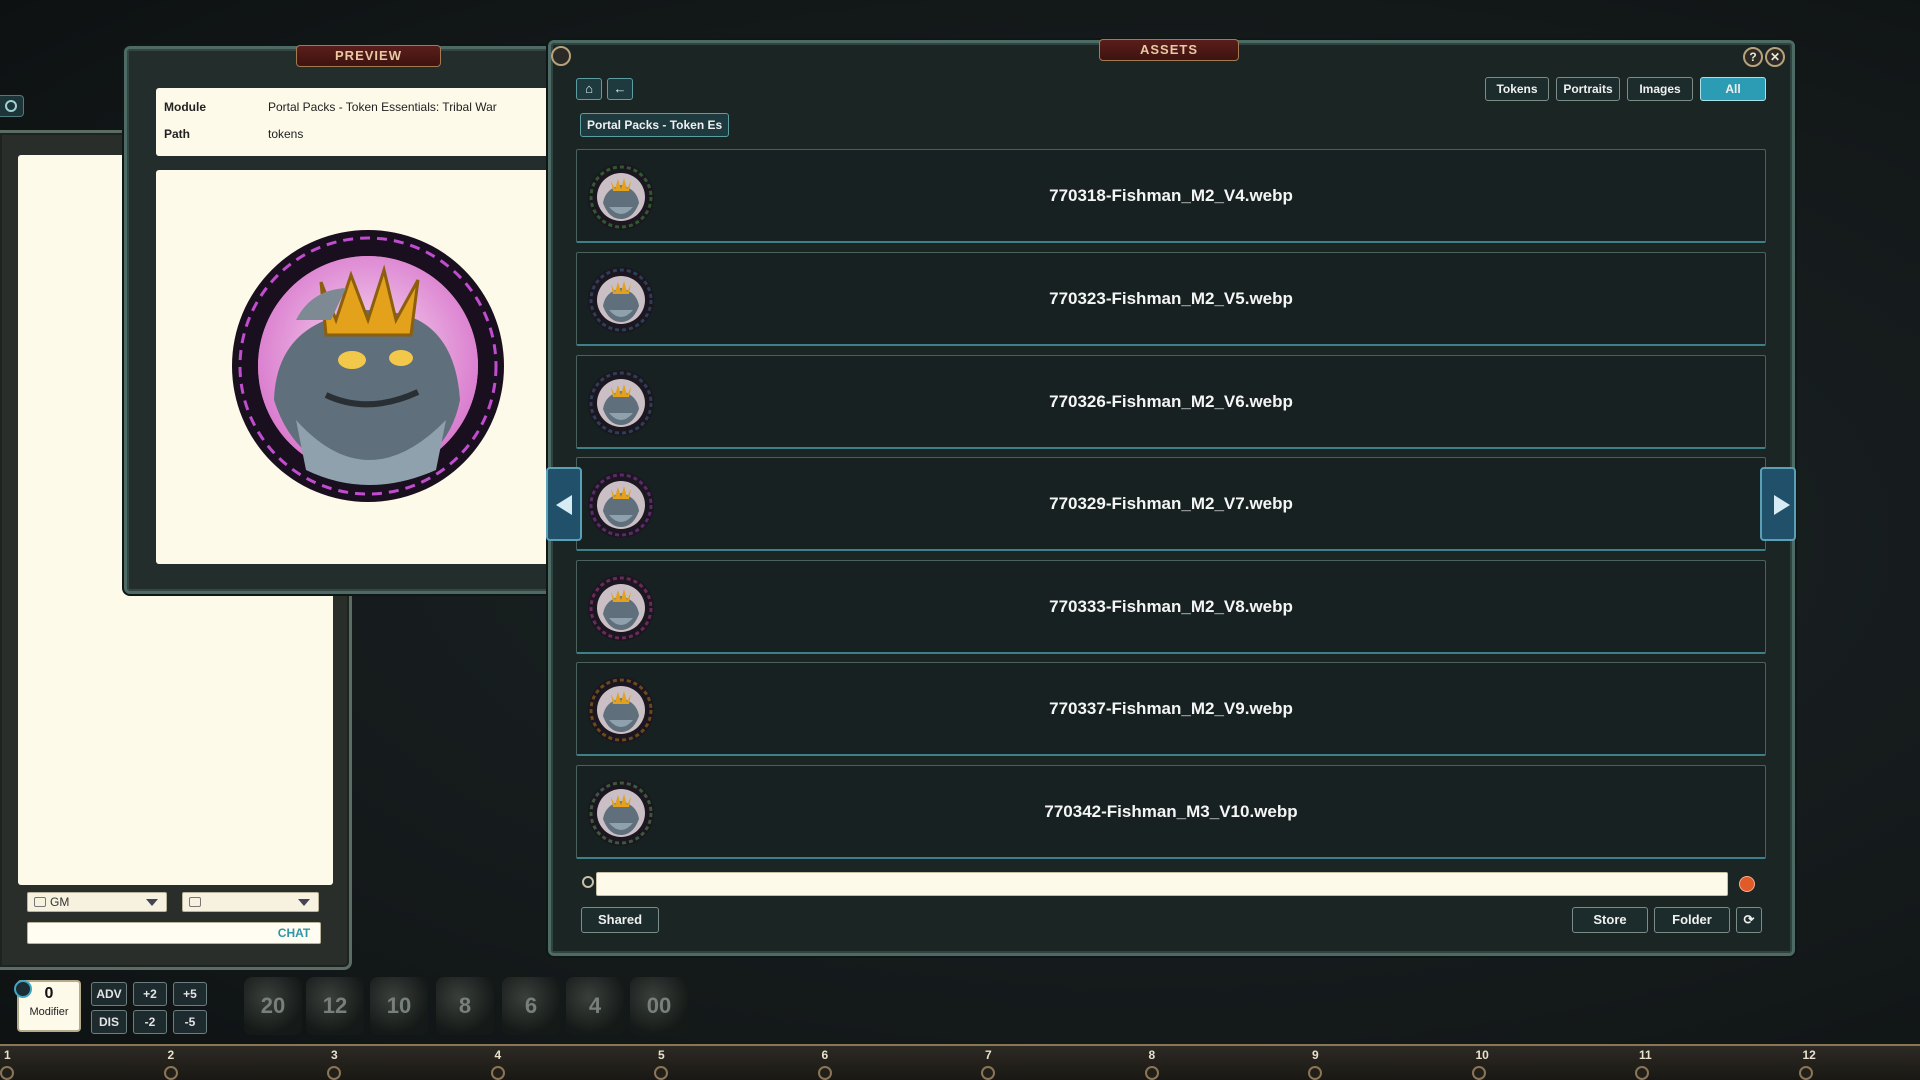 This screenshot has width=1920, height=1080. I want to click on breadcrumb: Portal Packs - Token Es, so click(655, 125).